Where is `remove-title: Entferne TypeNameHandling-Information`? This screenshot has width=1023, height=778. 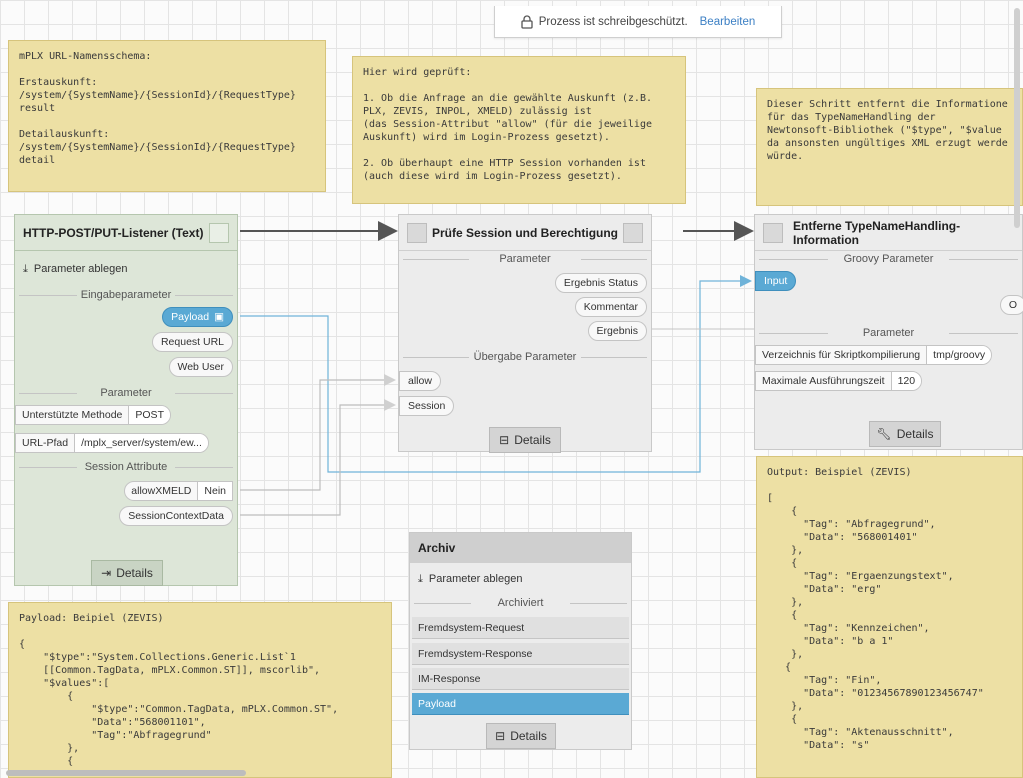
remove-title: Entferne TypeNameHandling-Information is located at coordinates (877, 232).